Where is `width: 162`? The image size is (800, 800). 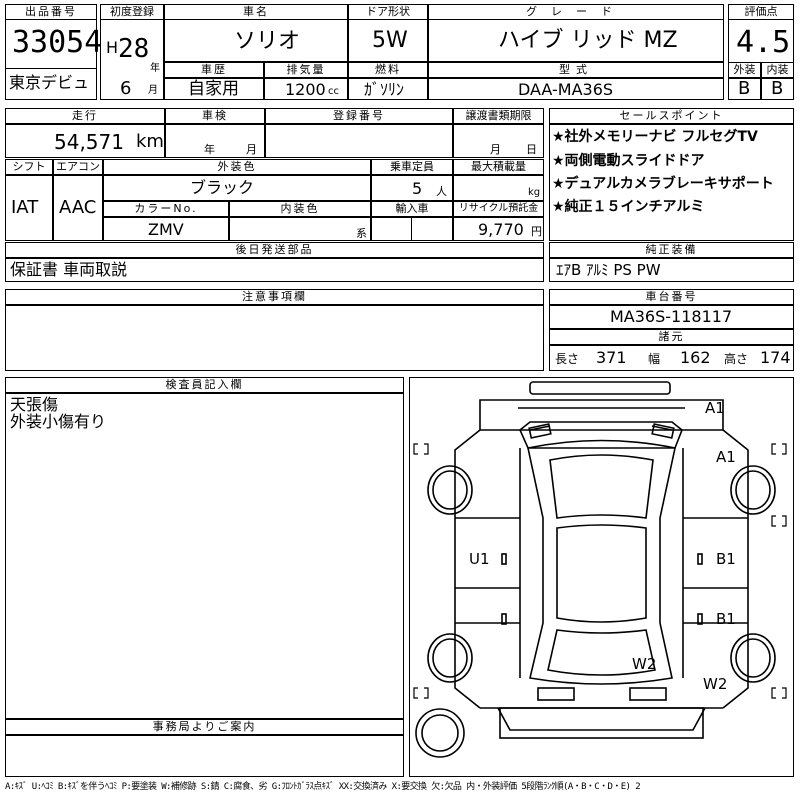
width: 162 is located at coordinates (695, 357).